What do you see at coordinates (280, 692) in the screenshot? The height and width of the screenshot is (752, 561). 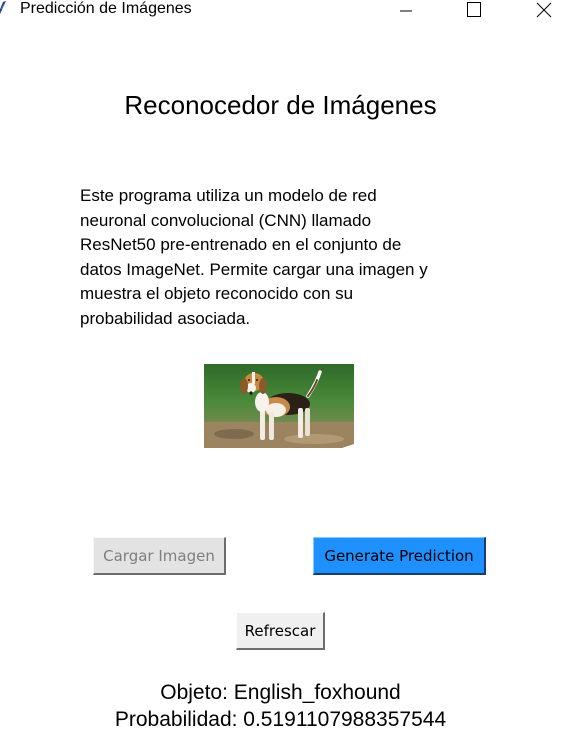 I see `result-object-label: Objeto: English_foxhound` at bounding box center [280, 692].